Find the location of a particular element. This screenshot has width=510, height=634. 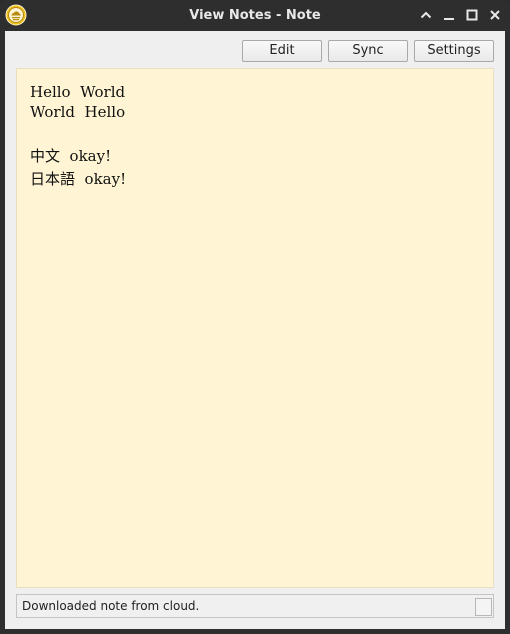

note-line: Hello World is located at coordinates (78, 92).